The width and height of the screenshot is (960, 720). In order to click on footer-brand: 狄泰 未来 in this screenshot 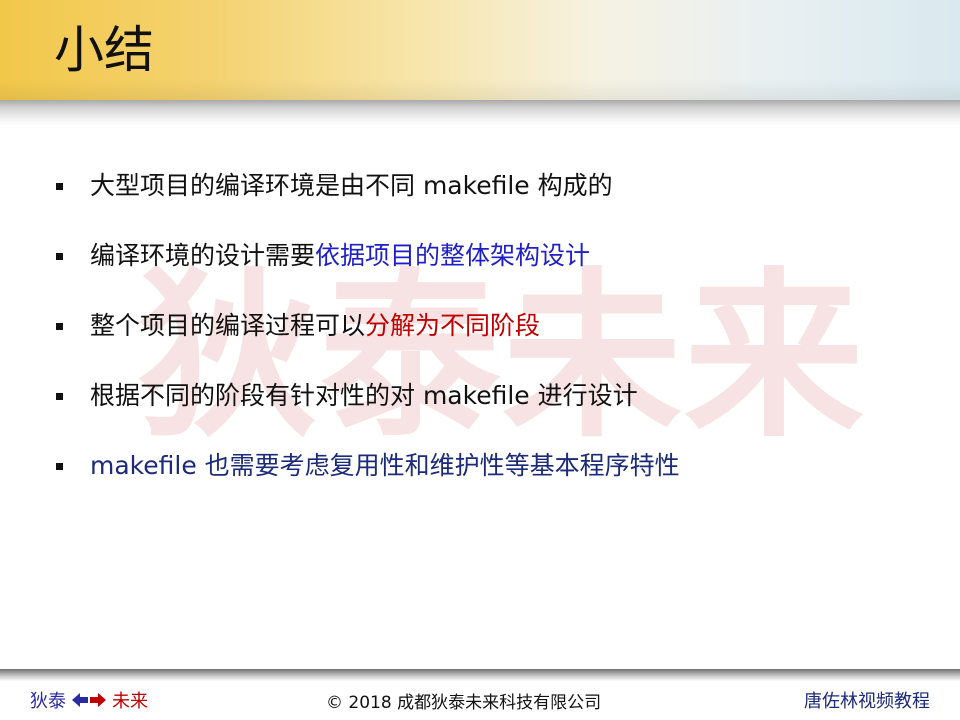, I will do `click(89, 700)`.